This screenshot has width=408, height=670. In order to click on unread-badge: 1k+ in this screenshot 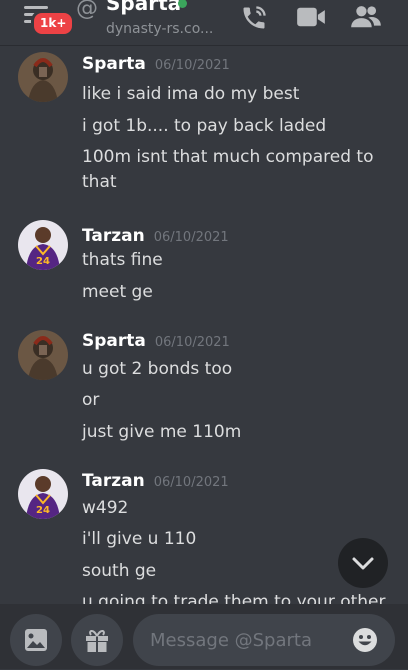, I will do `click(53, 23)`.